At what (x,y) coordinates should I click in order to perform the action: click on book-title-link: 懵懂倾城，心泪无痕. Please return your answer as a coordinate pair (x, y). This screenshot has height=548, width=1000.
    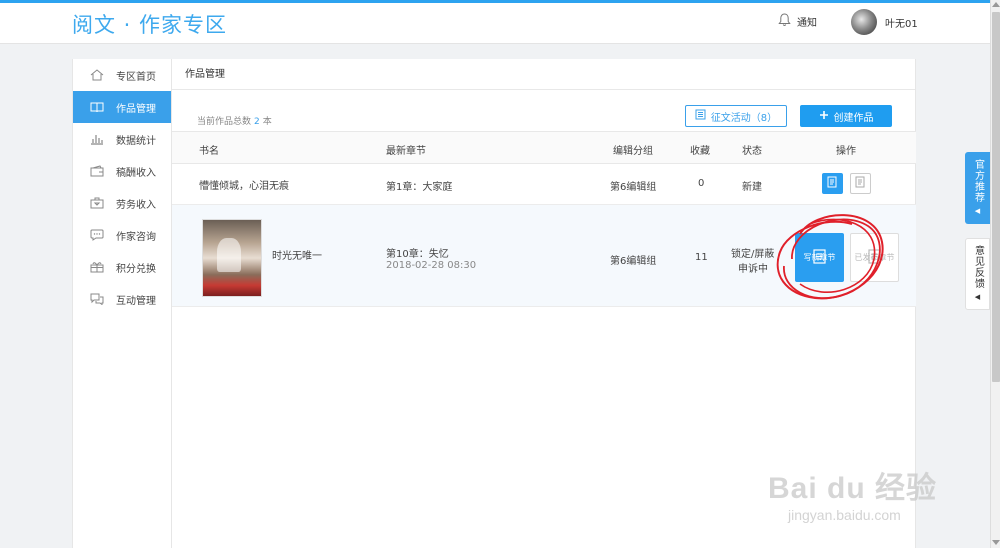
    Looking at the image, I should click on (244, 184).